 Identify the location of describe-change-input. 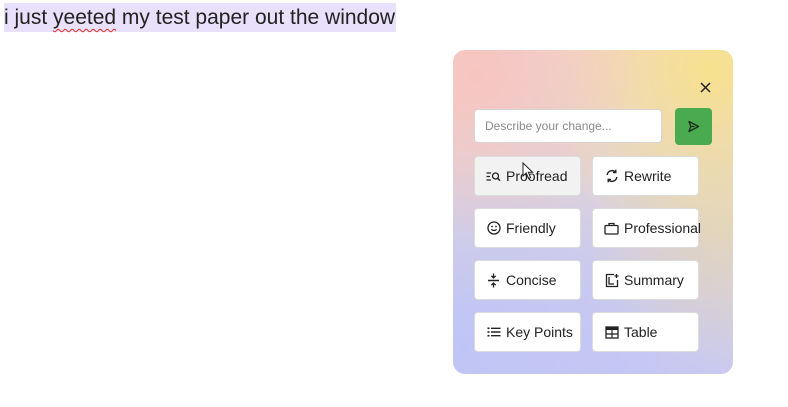
(568, 126).